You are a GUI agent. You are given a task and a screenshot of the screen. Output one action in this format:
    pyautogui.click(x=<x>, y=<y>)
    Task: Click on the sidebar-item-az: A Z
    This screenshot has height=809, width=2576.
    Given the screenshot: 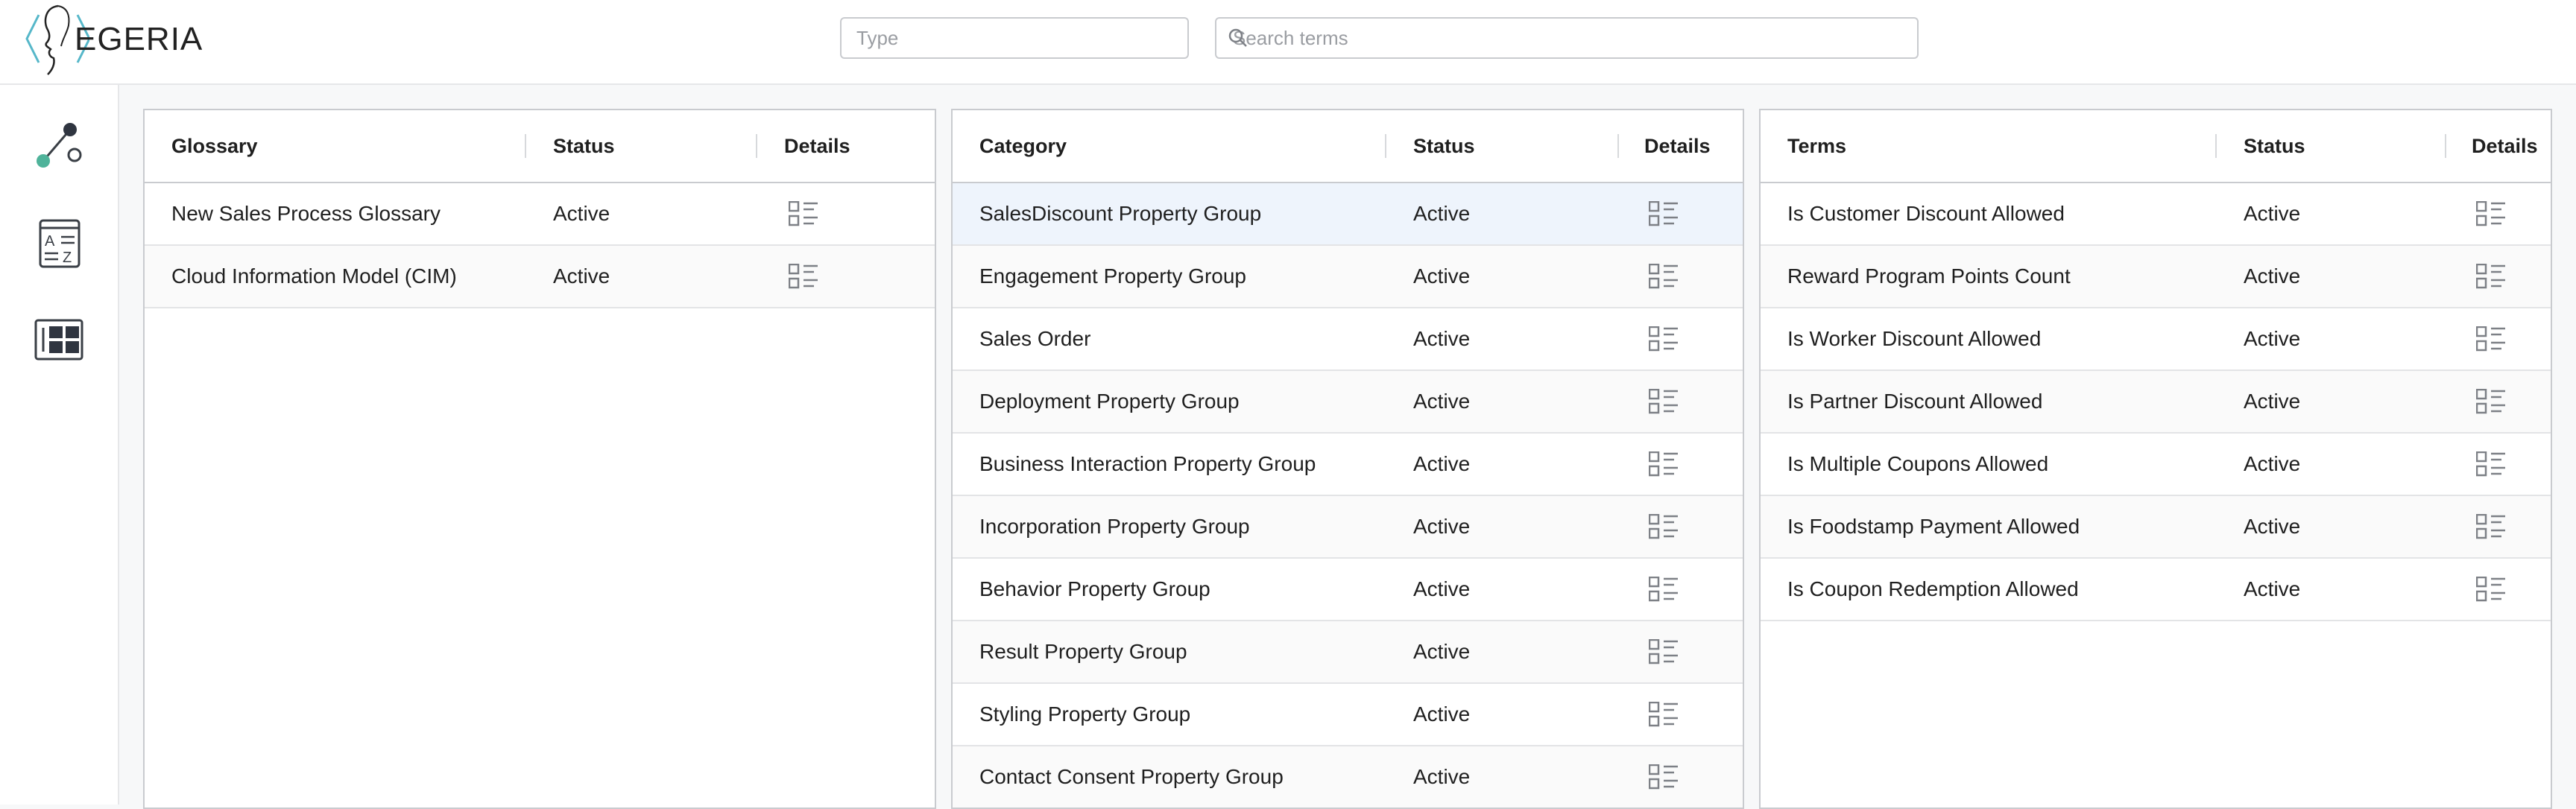 What is the action you would take?
    pyautogui.click(x=60, y=243)
    